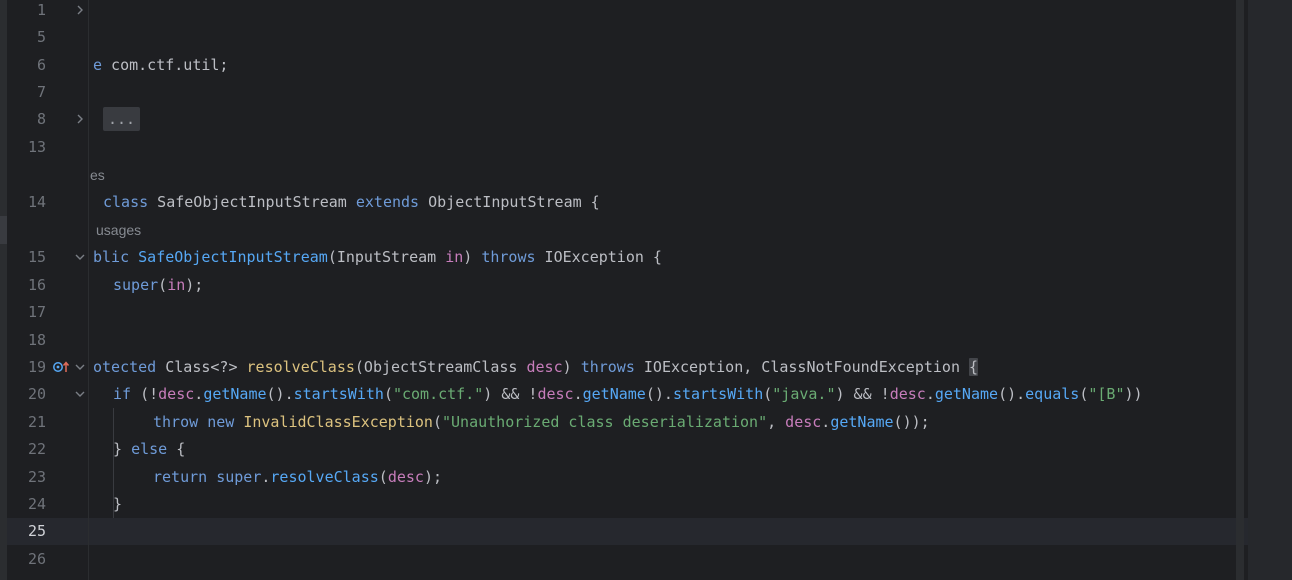 Image resolution: width=1292 pixels, height=580 pixels. I want to click on method-call: equals, so click(1052, 394).